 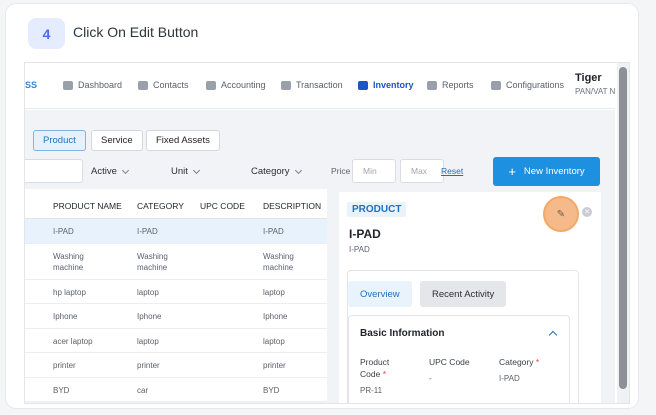 What do you see at coordinates (286, 85) in the screenshot?
I see `transaction-icon` at bounding box center [286, 85].